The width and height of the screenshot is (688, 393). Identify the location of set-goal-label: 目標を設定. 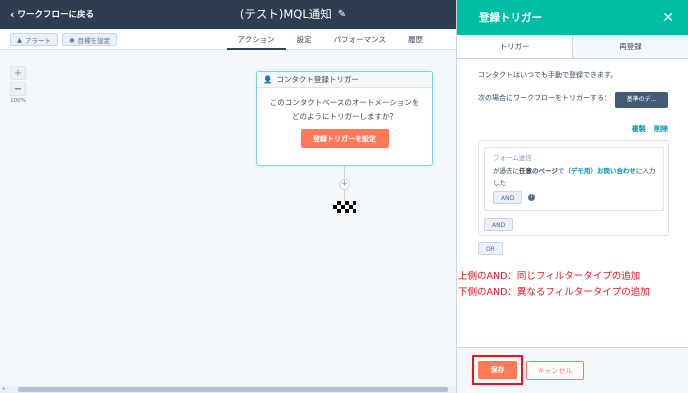
(94, 40).